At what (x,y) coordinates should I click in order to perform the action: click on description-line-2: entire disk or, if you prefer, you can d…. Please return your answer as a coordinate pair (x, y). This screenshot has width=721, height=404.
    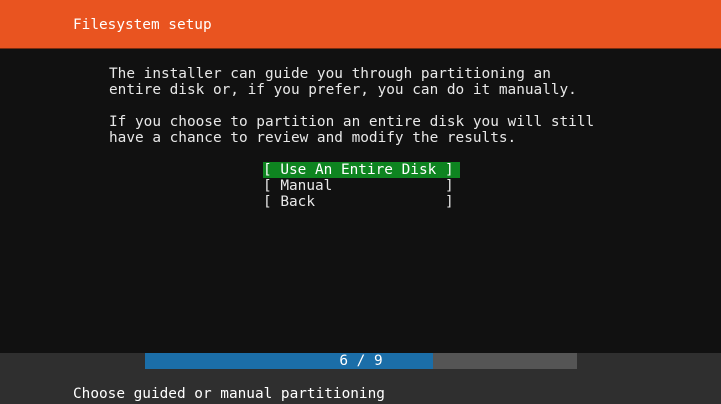
    Looking at the image, I should click on (343, 90).